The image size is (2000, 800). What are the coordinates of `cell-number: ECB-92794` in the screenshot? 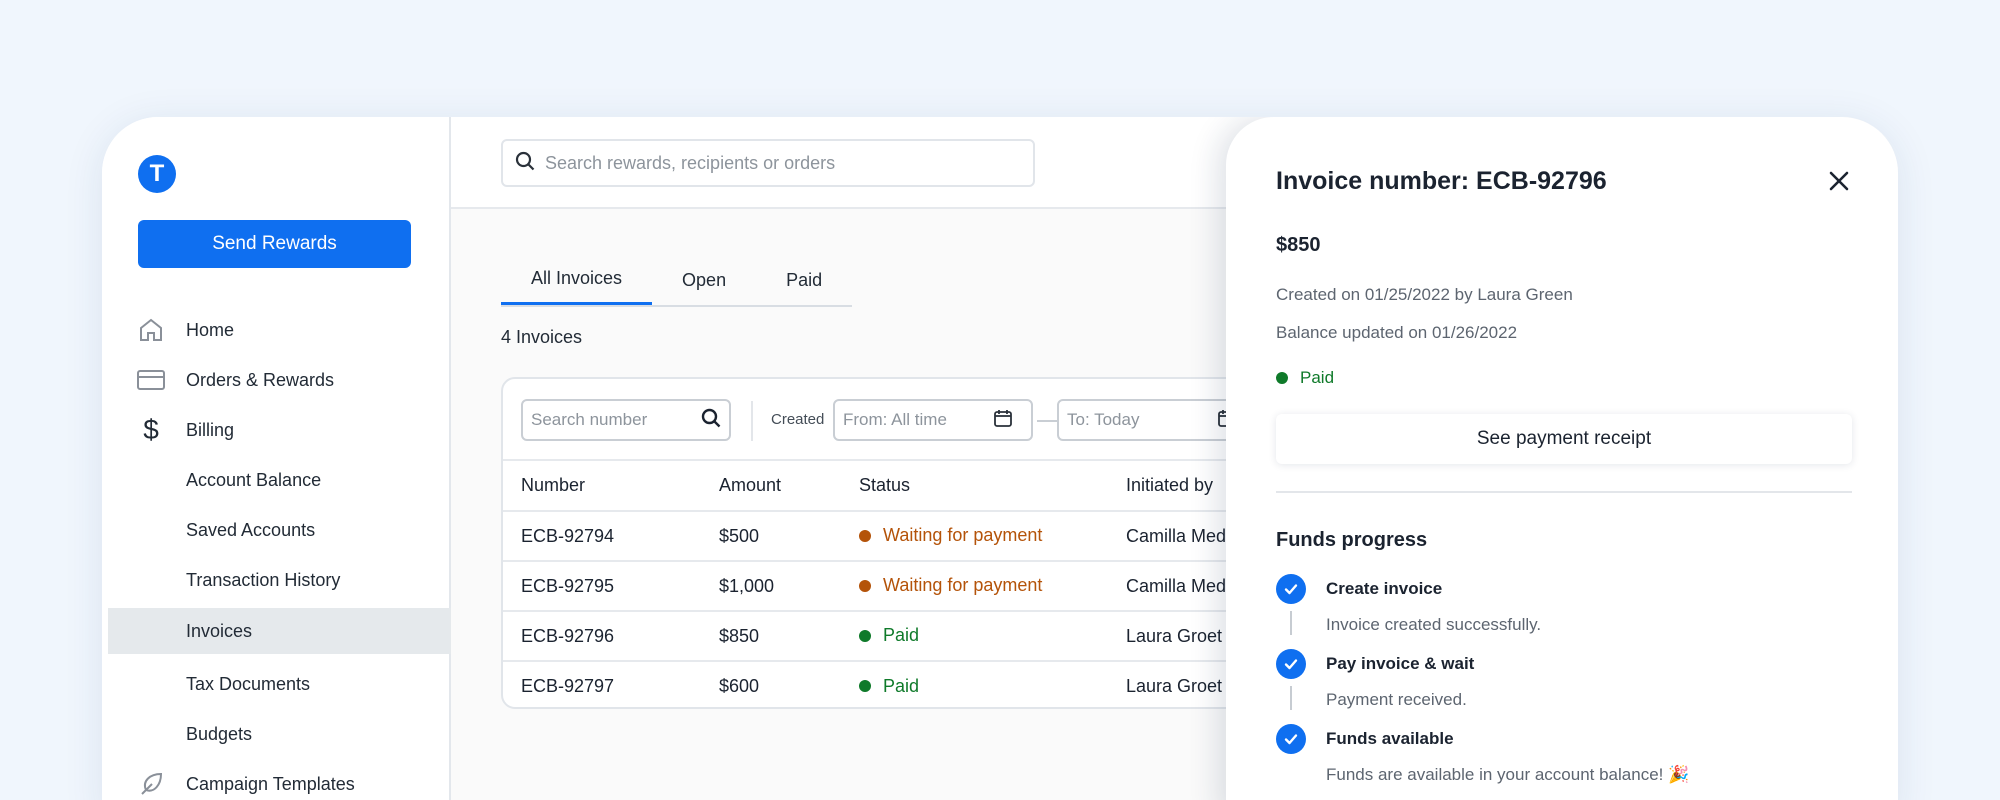 It's located at (602, 536).